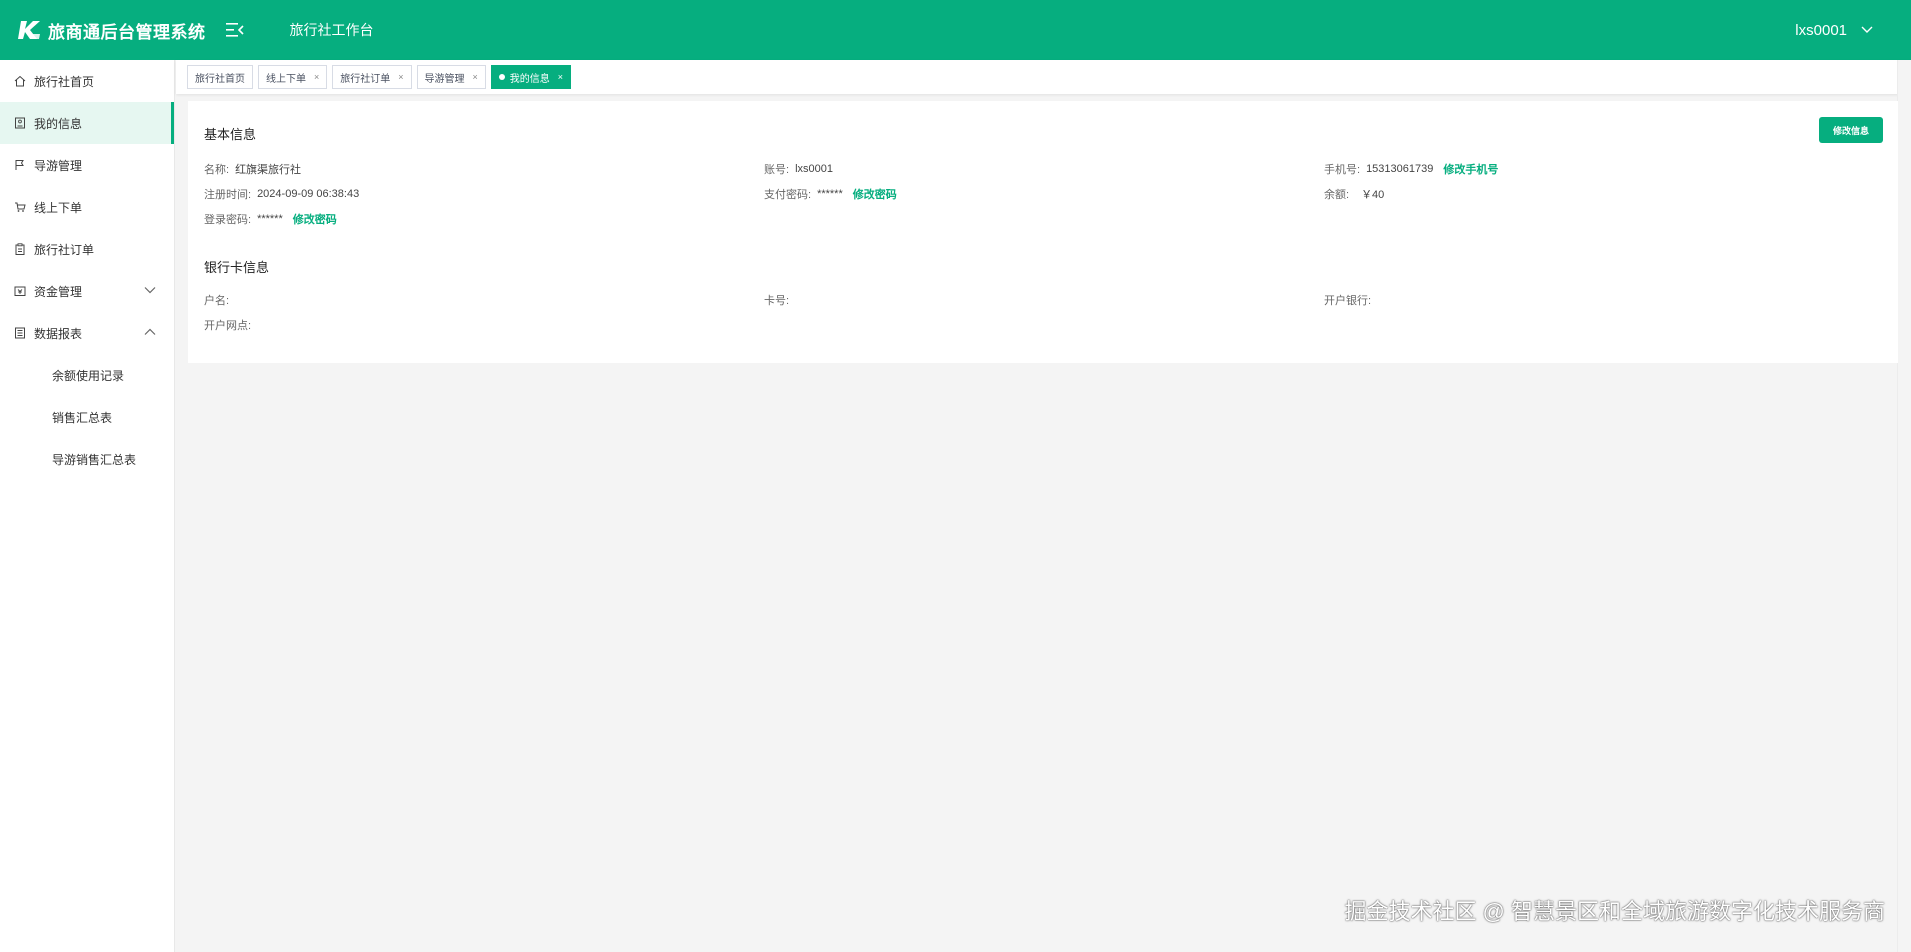 This screenshot has width=1911, height=952. What do you see at coordinates (777, 170) in the screenshot?
I see `account-label: 账号:` at bounding box center [777, 170].